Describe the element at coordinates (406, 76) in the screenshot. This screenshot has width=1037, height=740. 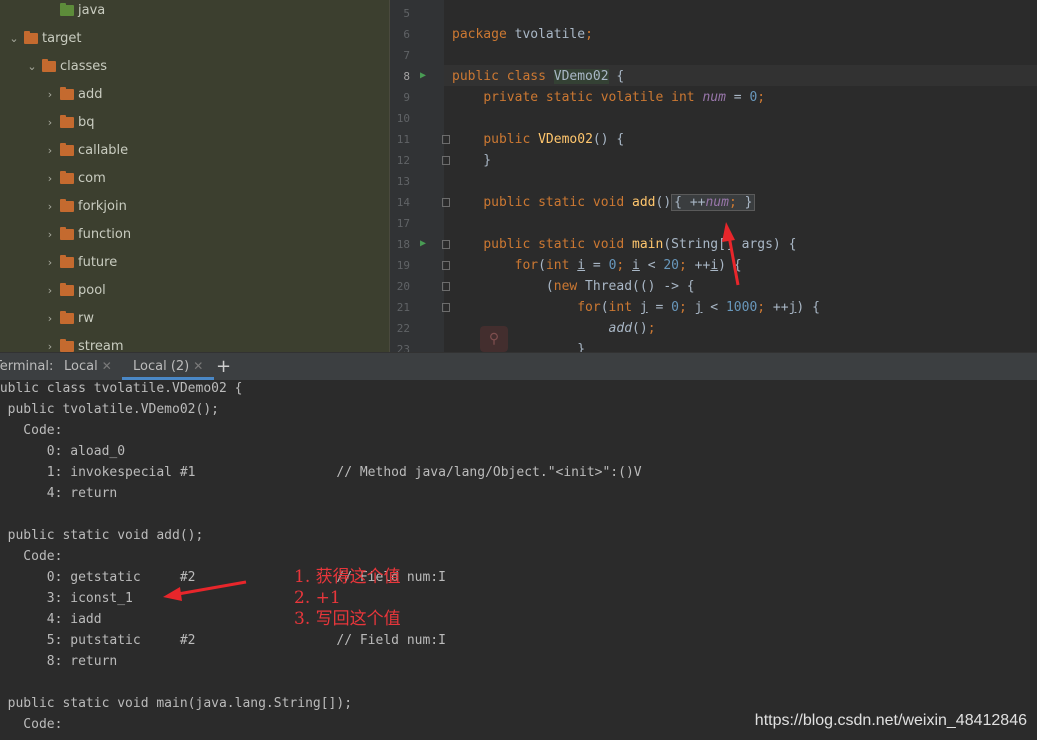
I see `line-number: 8` at that location.